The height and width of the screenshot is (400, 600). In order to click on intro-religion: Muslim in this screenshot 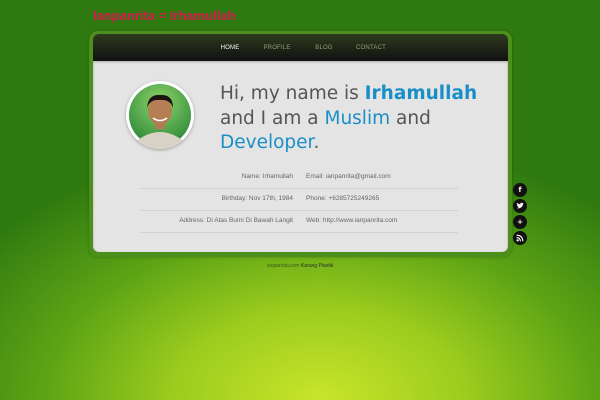, I will do `click(357, 118)`.